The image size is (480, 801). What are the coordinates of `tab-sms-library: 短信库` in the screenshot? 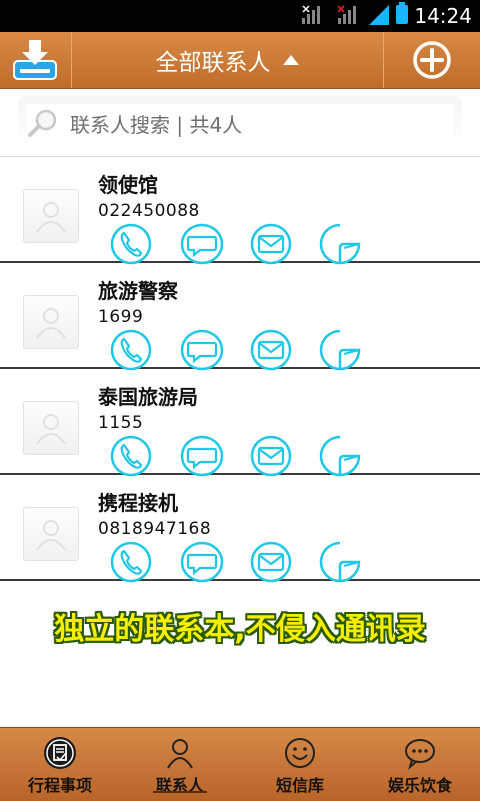 It's located at (300, 764).